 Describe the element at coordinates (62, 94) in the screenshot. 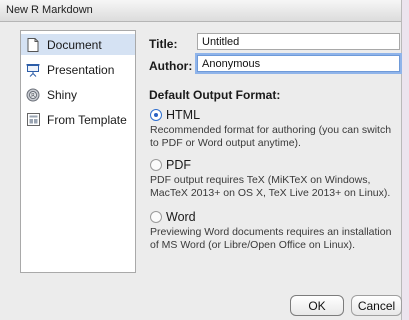

I see `sidebar-item-label: Shiny` at that location.